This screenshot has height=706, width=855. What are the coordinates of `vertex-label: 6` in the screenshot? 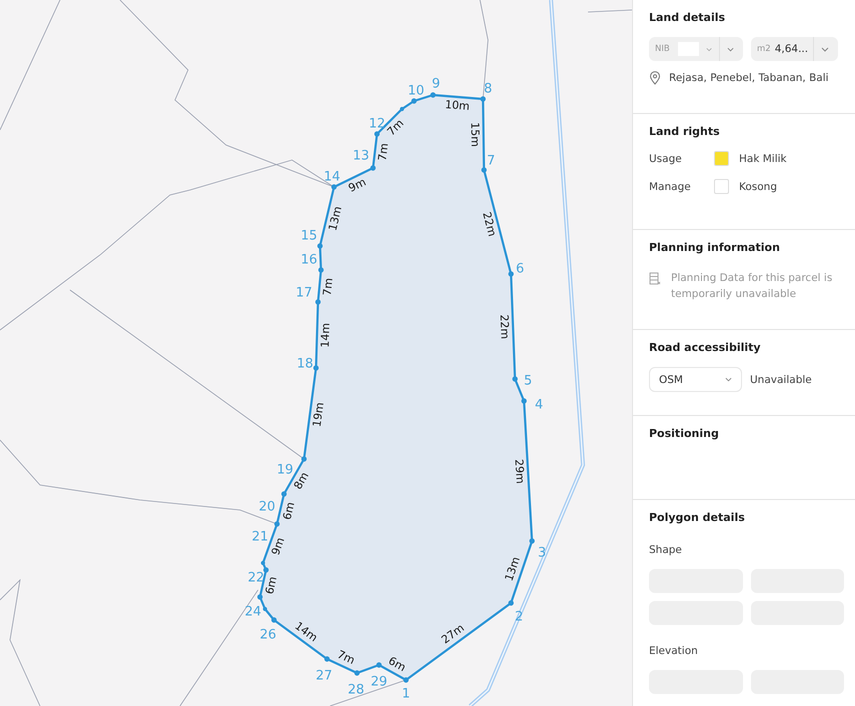 It's located at (520, 269).